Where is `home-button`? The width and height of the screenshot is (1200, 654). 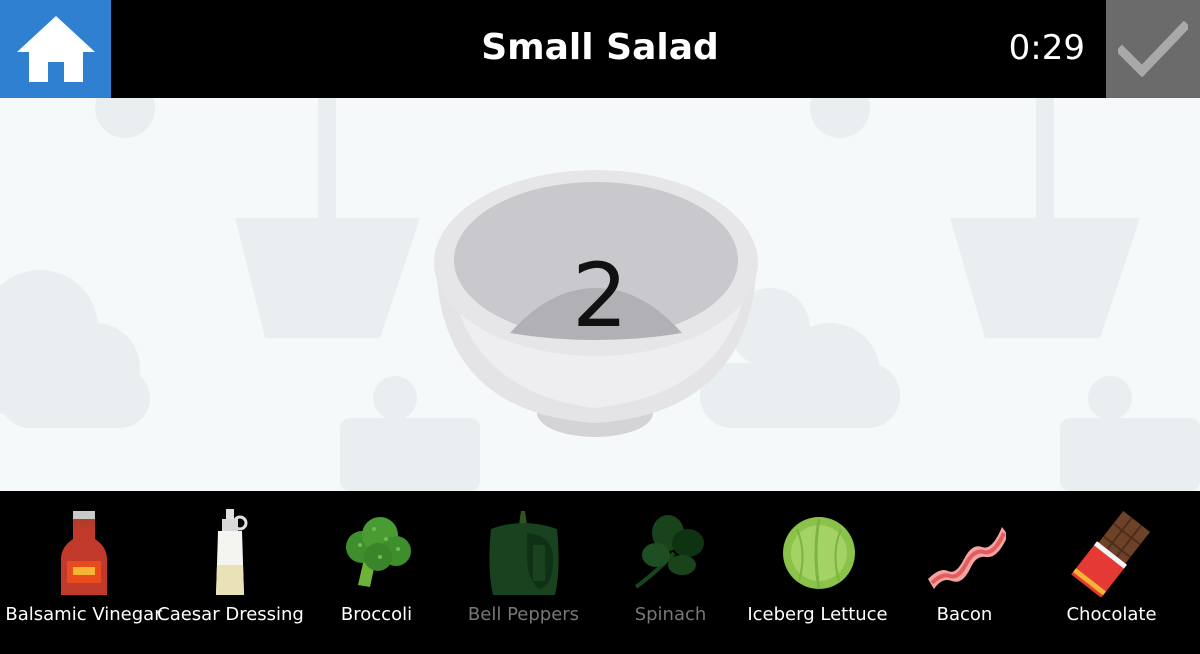
home-button is located at coordinates (55, 49).